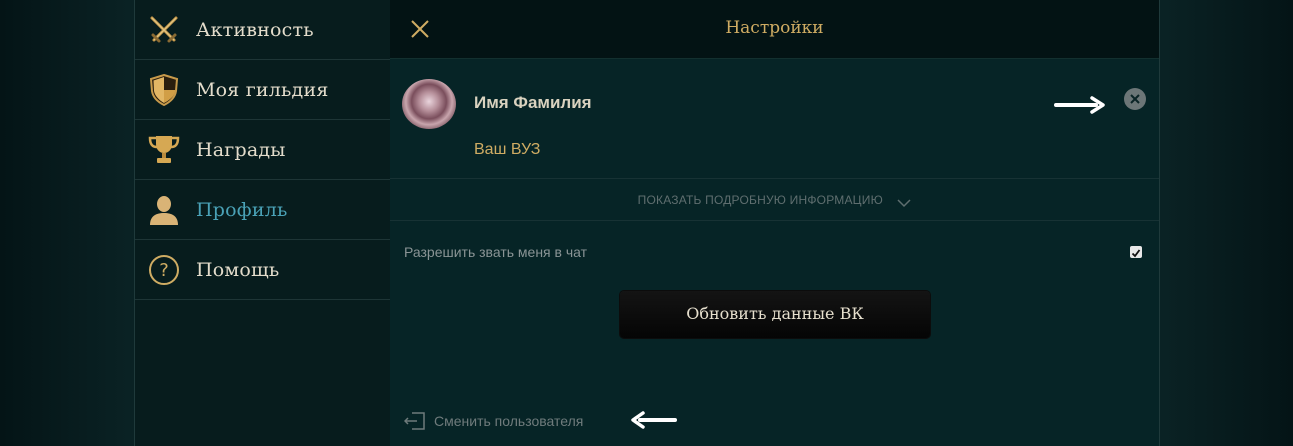 The image size is (1293, 446). What do you see at coordinates (904, 201) in the screenshot?
I see `chevron-down-icon` at bounding box center [904, 201].